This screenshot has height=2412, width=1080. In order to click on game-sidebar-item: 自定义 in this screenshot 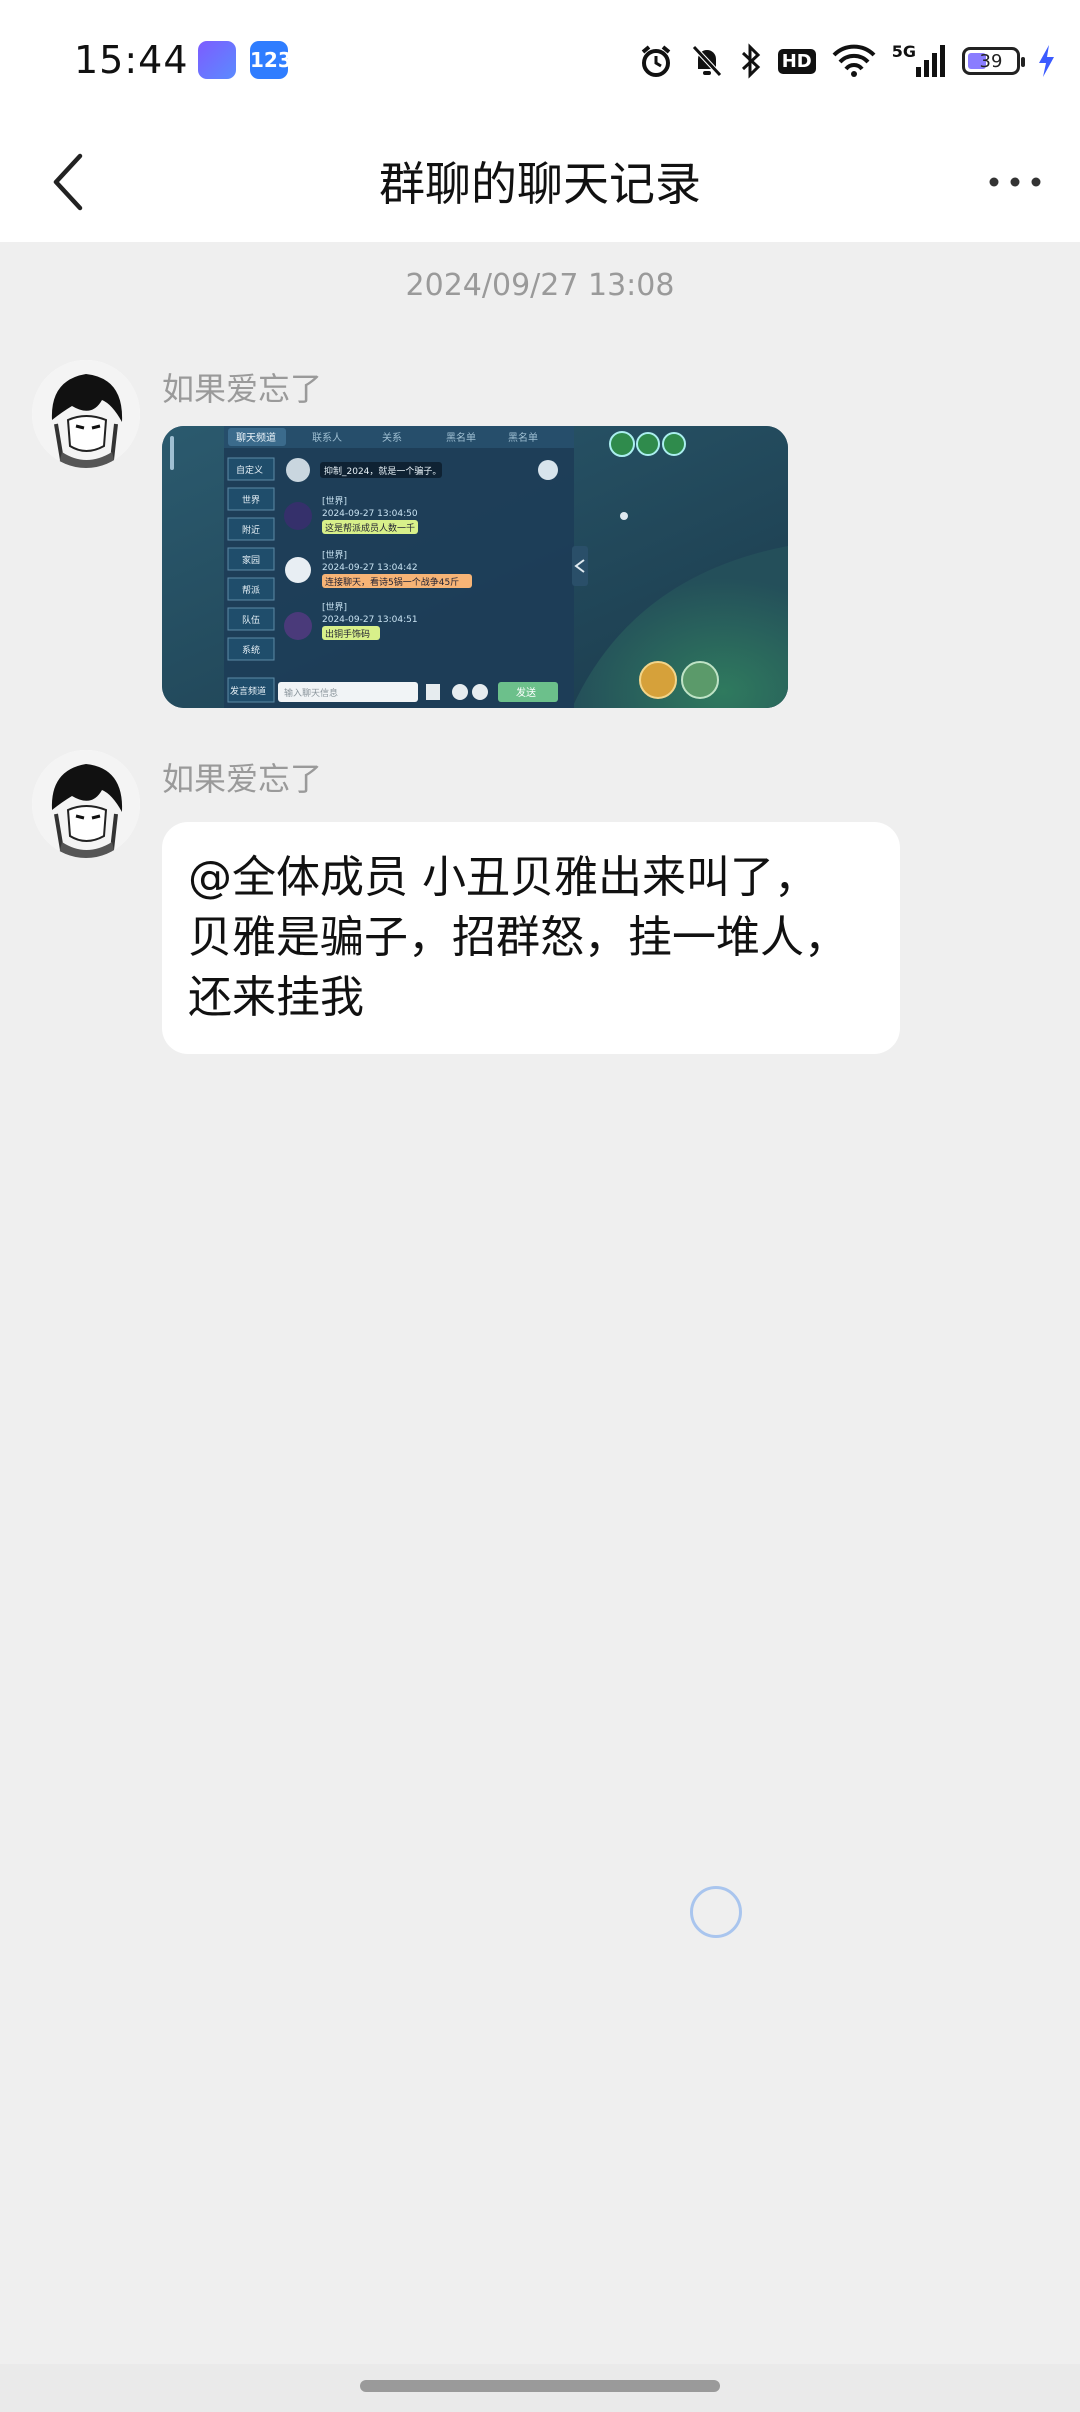, I will do `click(249, 470)`.